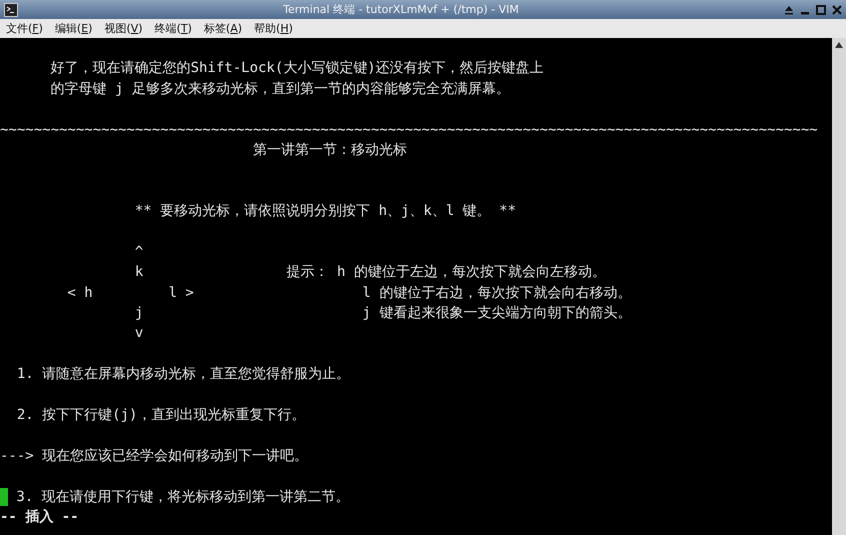 The height and width of the screenshot is (535, 846). Describe the element at coordinates (139, 252) in the screenshot. I see `terminal-line: ^` at that location.